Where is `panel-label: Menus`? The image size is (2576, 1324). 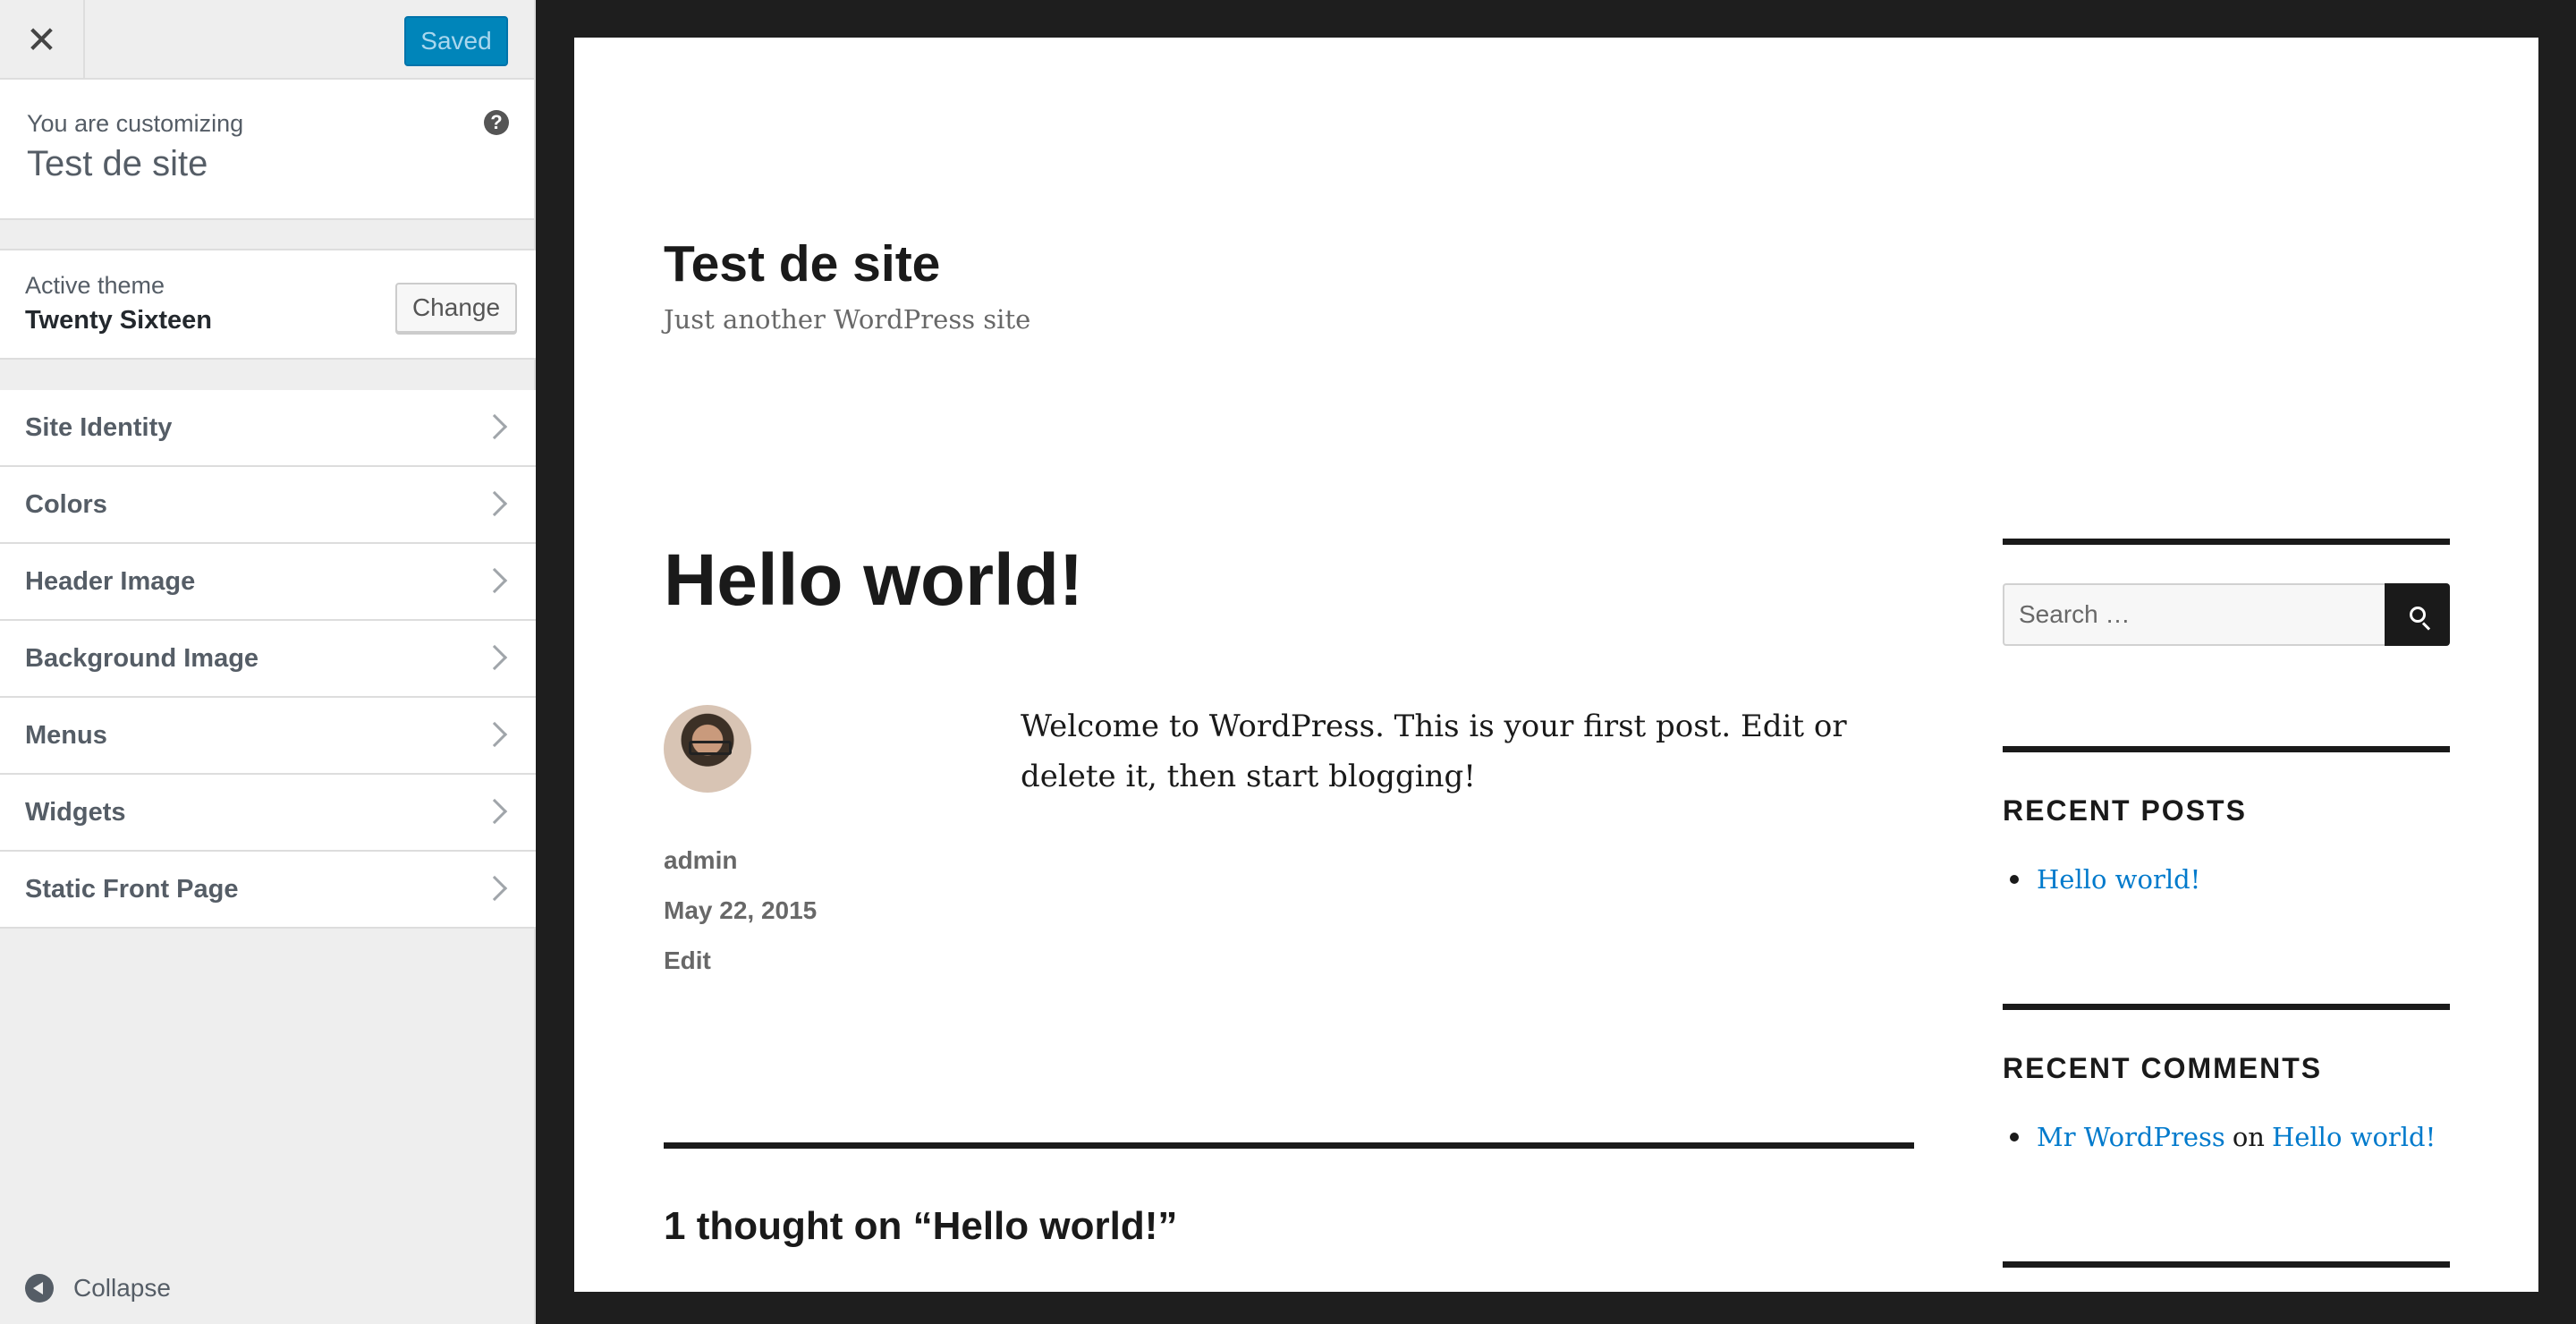 panel-label: Menus is located at coordinates (66, 735).